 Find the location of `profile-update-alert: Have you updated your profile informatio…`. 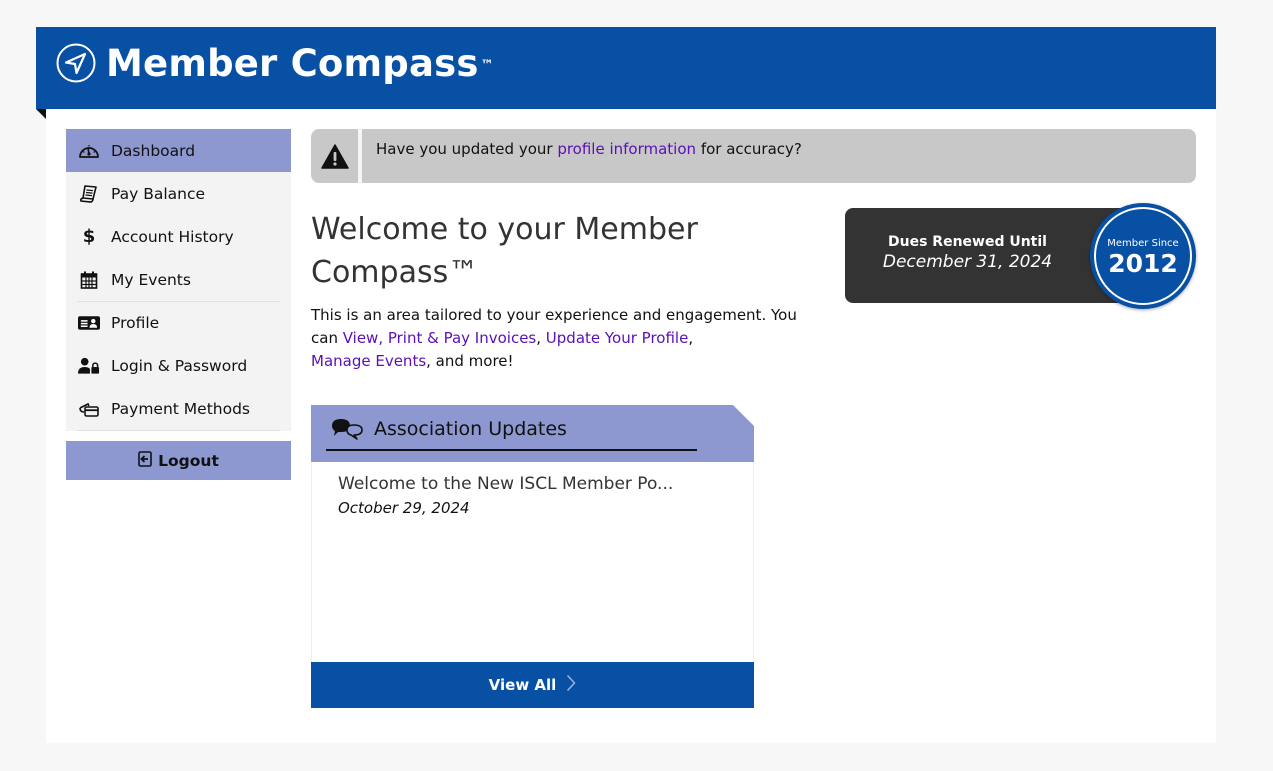

profile-update-alert: Have you updated your profile informatio… is located at coordinates (753, 156).